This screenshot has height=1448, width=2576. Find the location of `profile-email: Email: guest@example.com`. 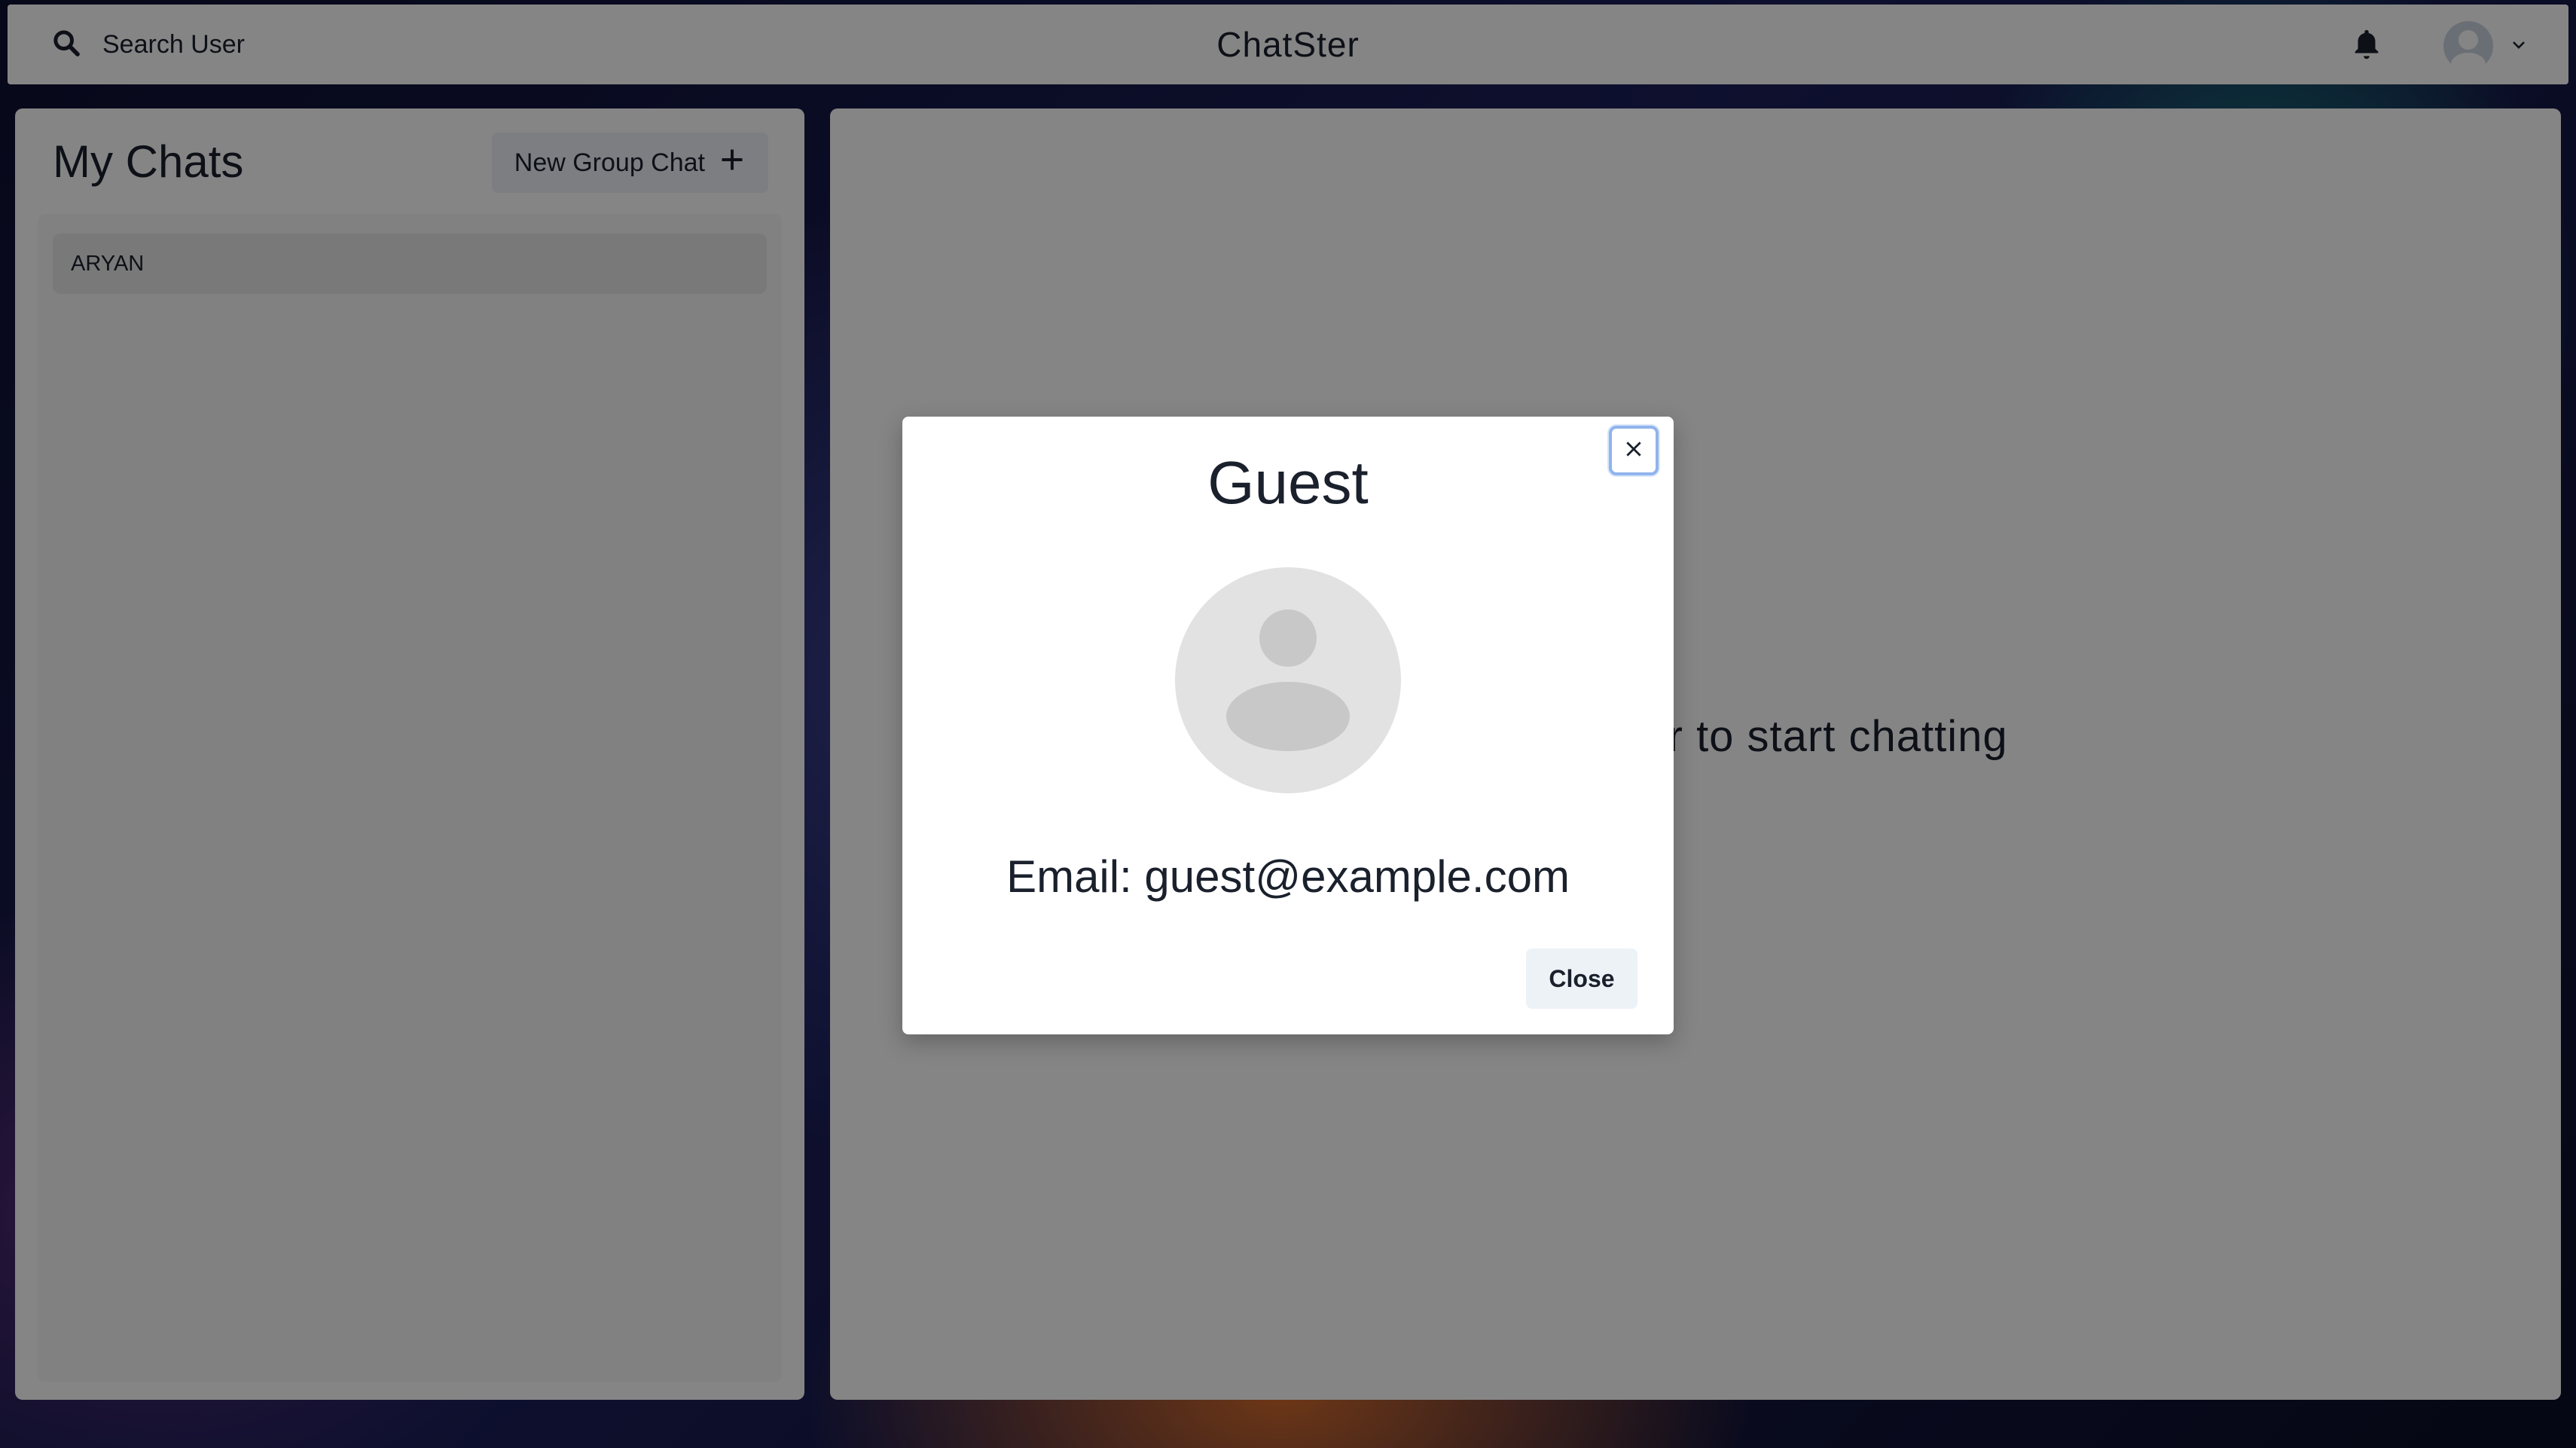

profile-email: Email: guest@example.com is located at coordinates (1288, 876).